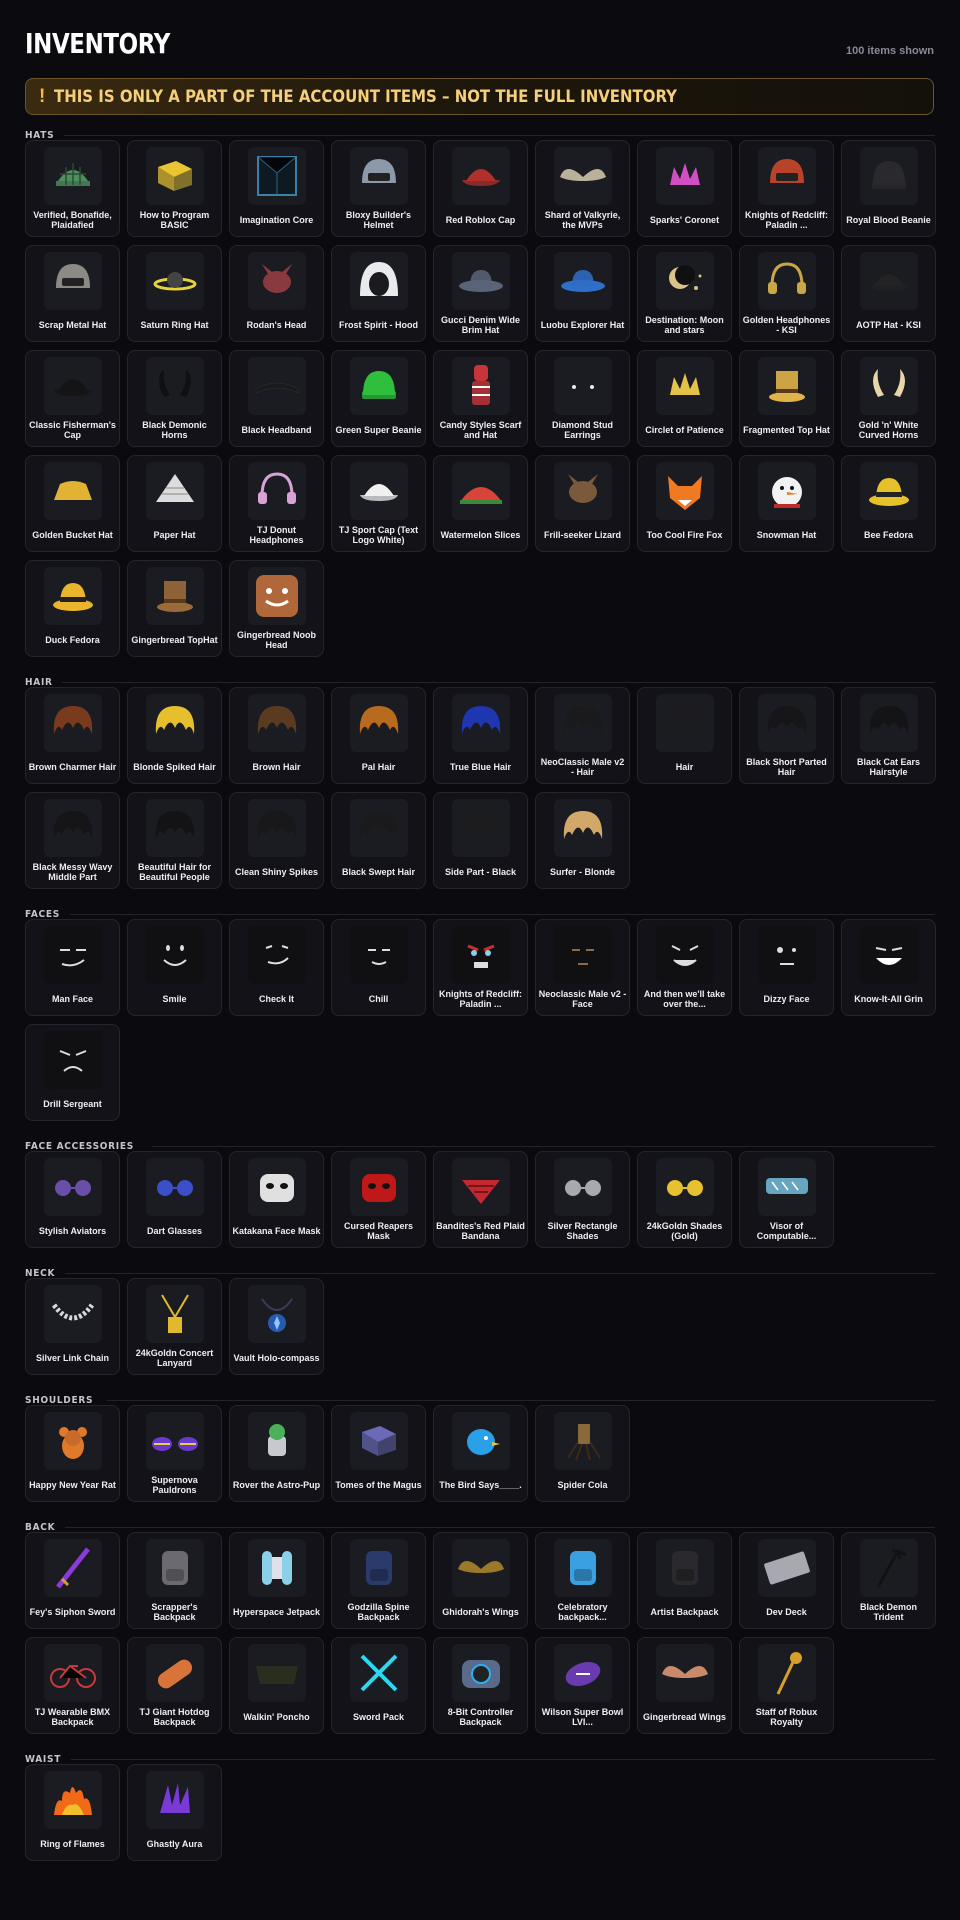  What do you see at coordinates (888, 293) in the screenshot?
I see `item-card: AOTP Hat - KSI` at bounding box center [888, 293].